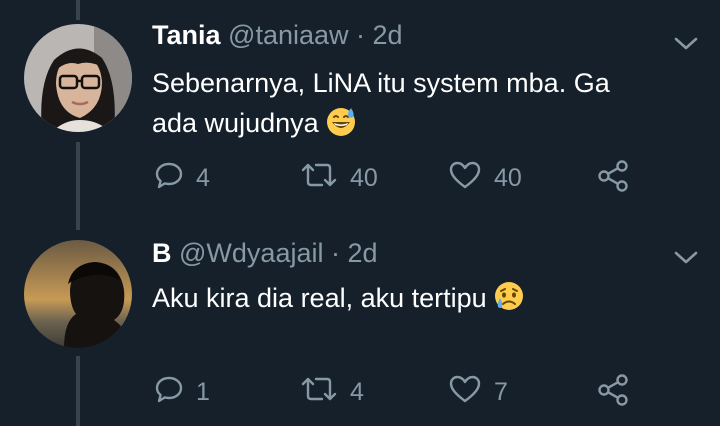 The width and height of the screenshot is (720, 426). I want to click on user-handle: @taniaaw, so click(288, 35).